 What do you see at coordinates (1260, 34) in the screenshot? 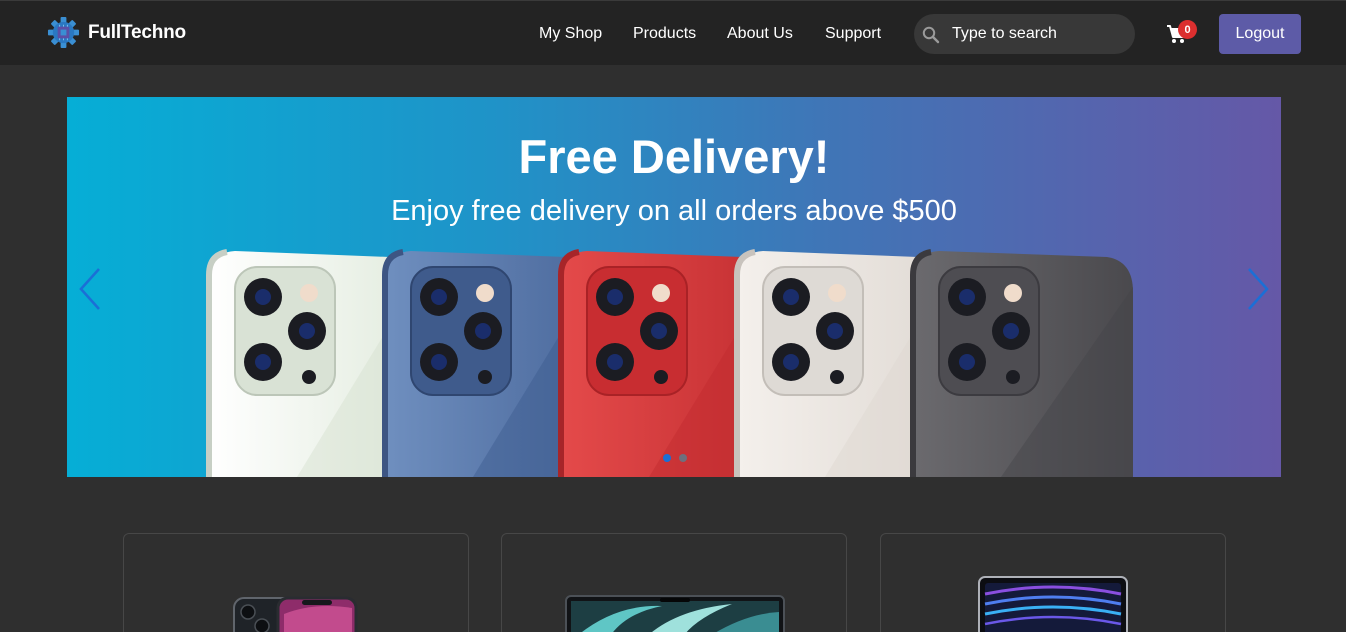
I see `logout-button: Logout` at bounding box center [1260, 34].